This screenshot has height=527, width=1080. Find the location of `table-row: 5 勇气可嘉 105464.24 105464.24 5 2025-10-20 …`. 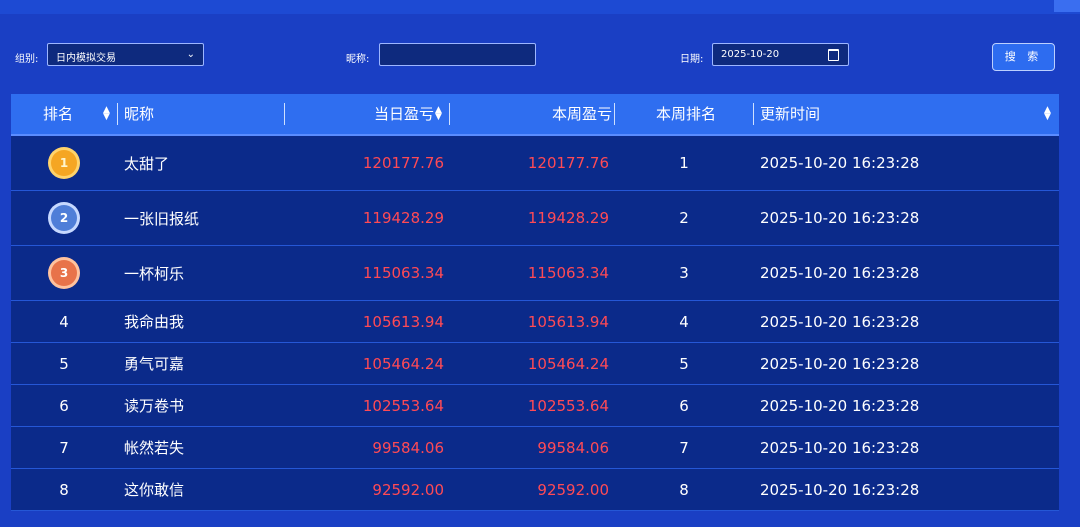

table-row: 5 勇气可嘉 105464.24 105464.24 5 2025-10-20 … is located at coordinates (535, 364).